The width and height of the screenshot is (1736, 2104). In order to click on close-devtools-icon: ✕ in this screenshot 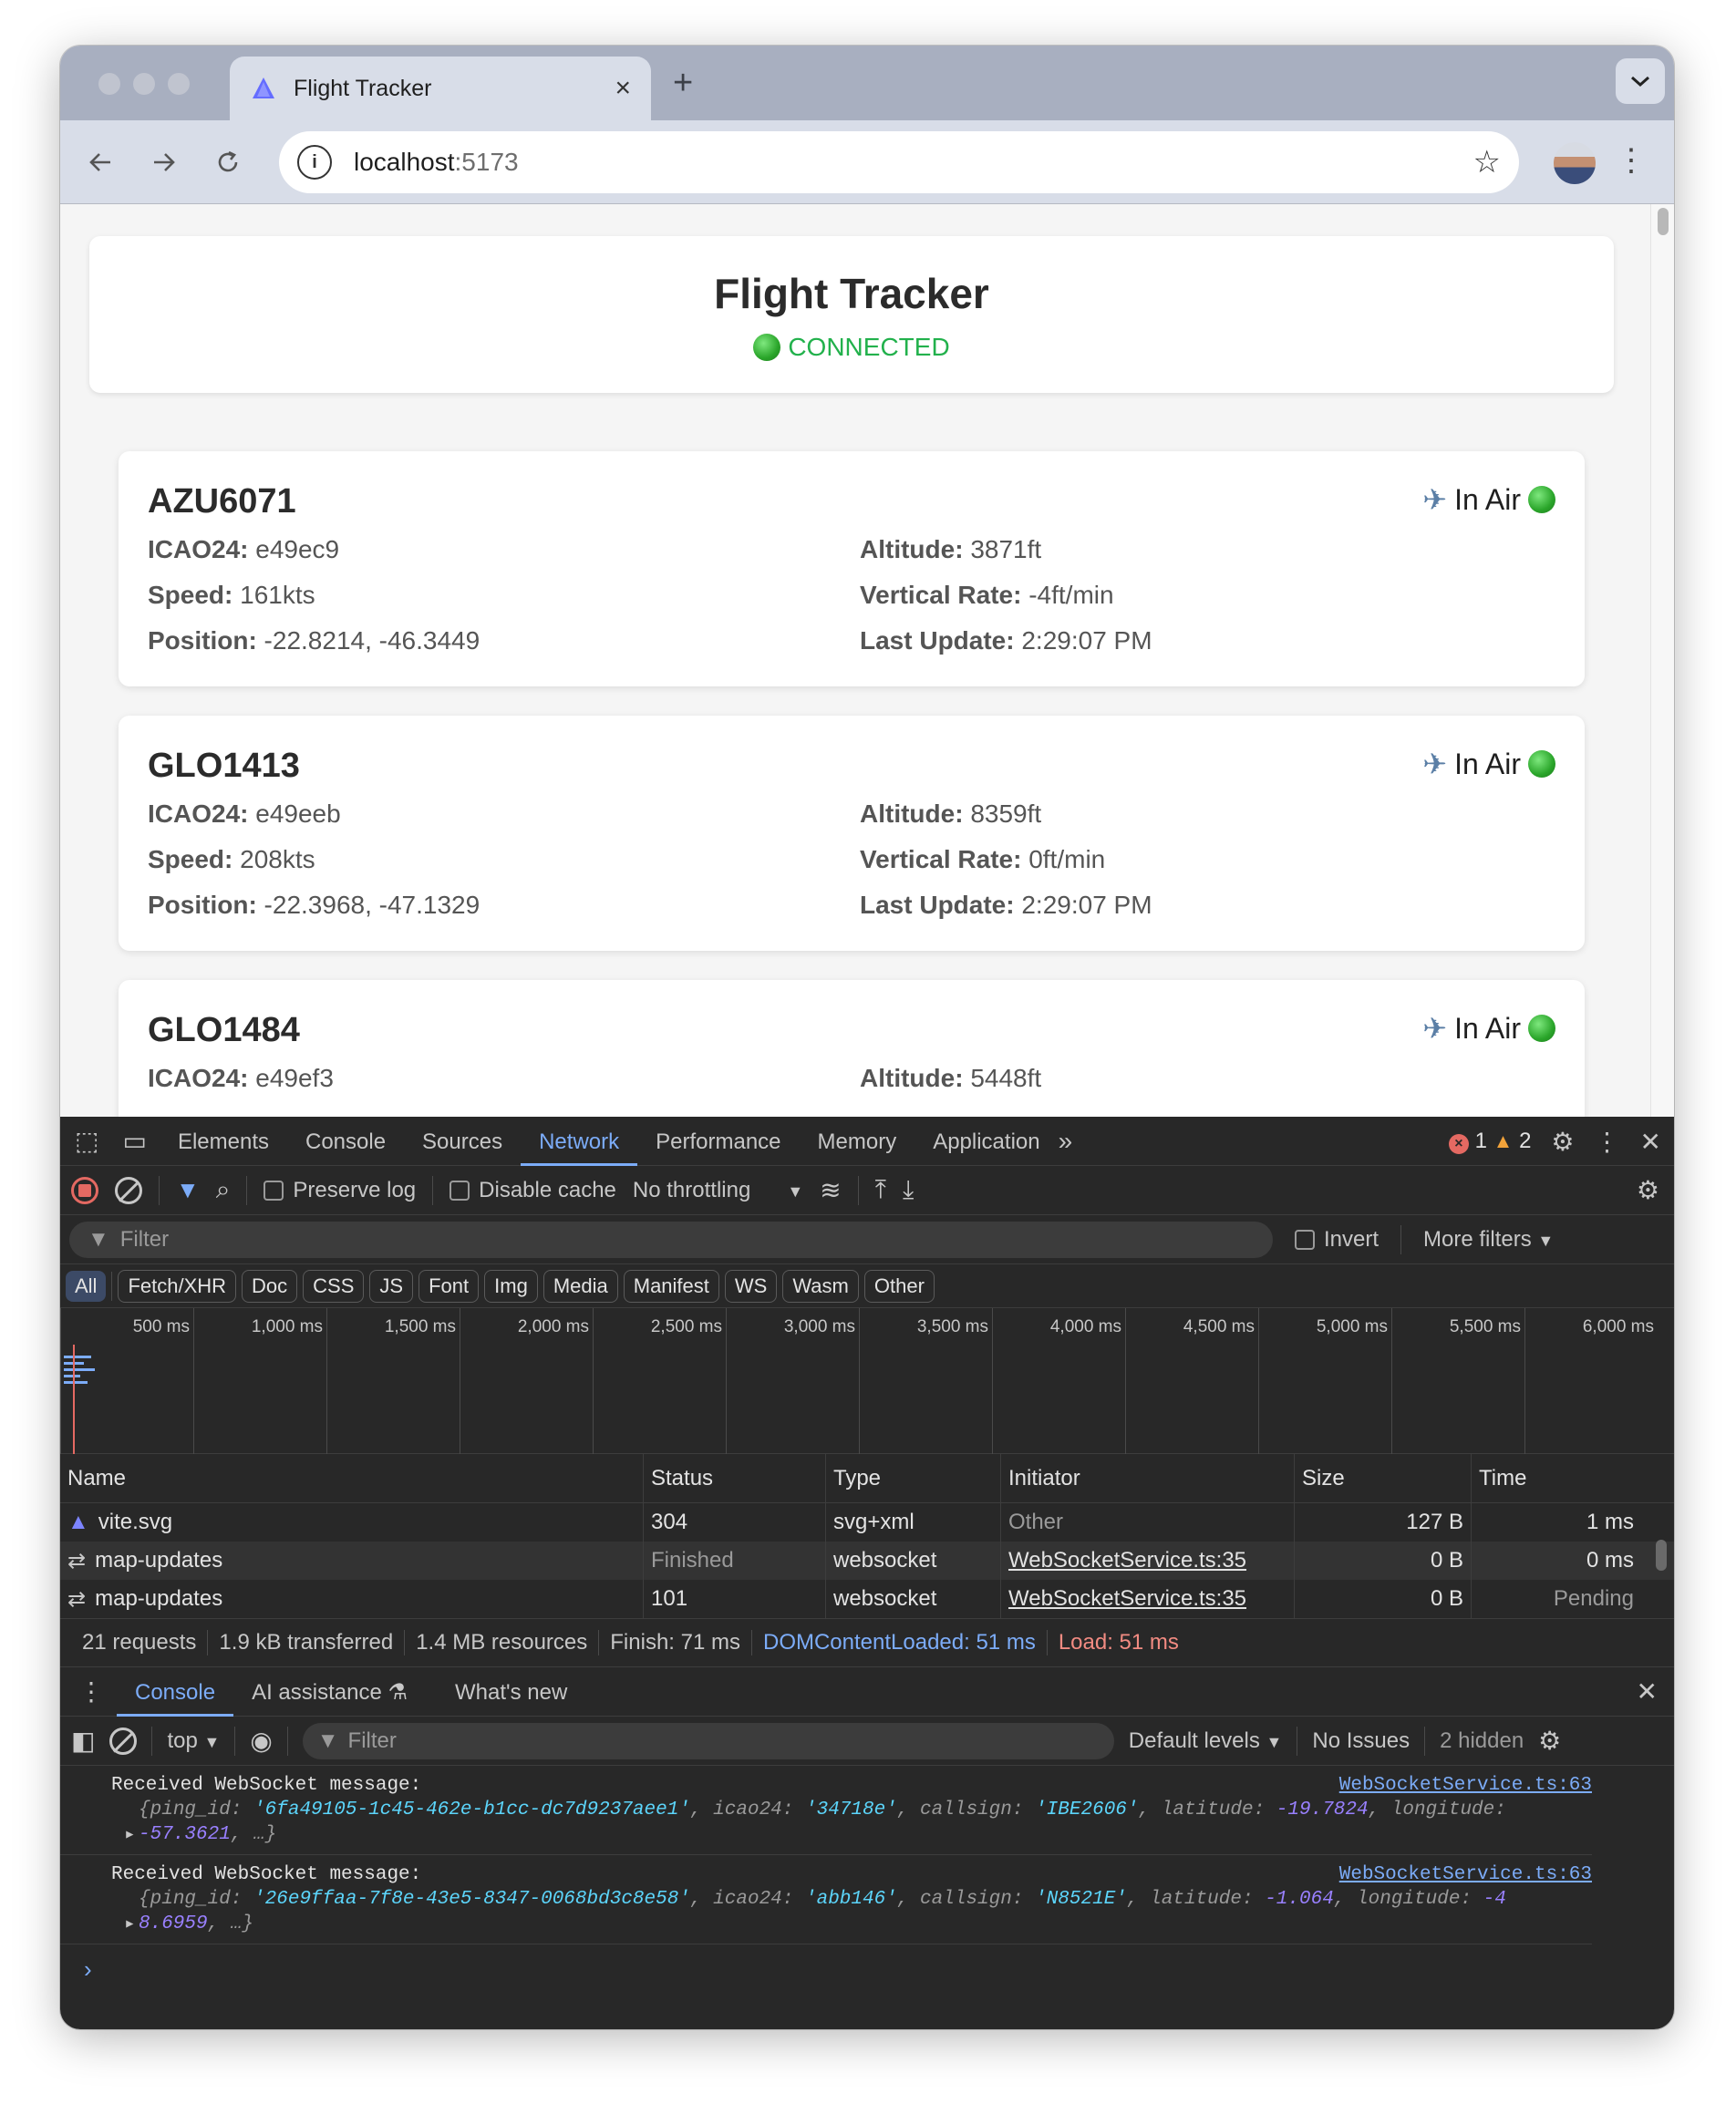, I will do `click(1650, 1142)`.